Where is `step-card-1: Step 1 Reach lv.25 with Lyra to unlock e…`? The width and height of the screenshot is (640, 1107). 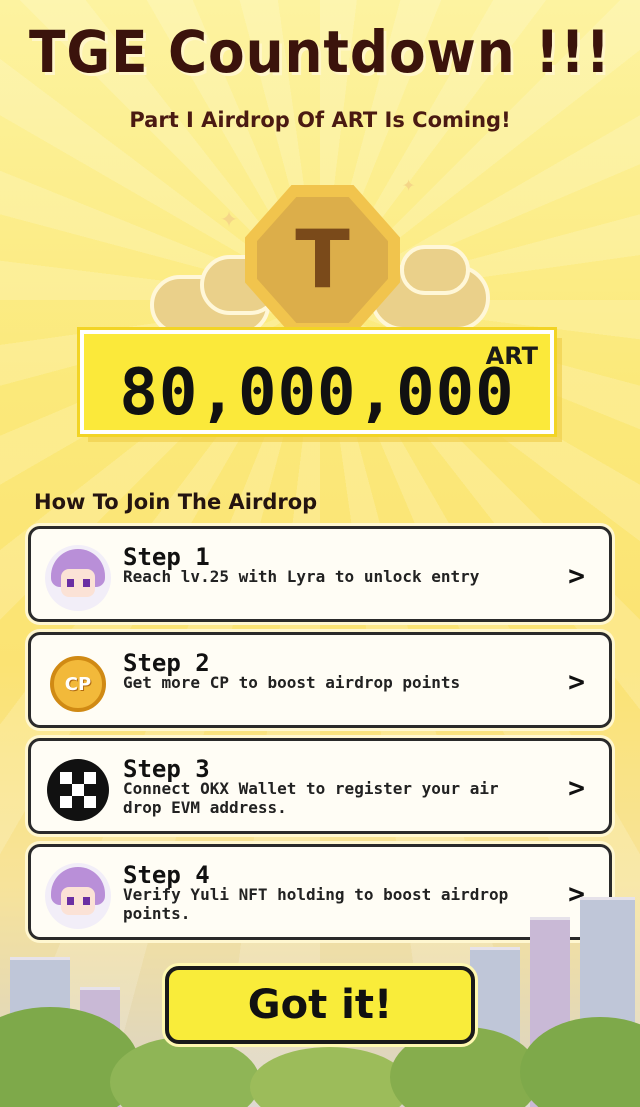
step-card-1: Step 1 Reach lv.25 with Lyra to unlock e… is located at coordinates (320, 574).